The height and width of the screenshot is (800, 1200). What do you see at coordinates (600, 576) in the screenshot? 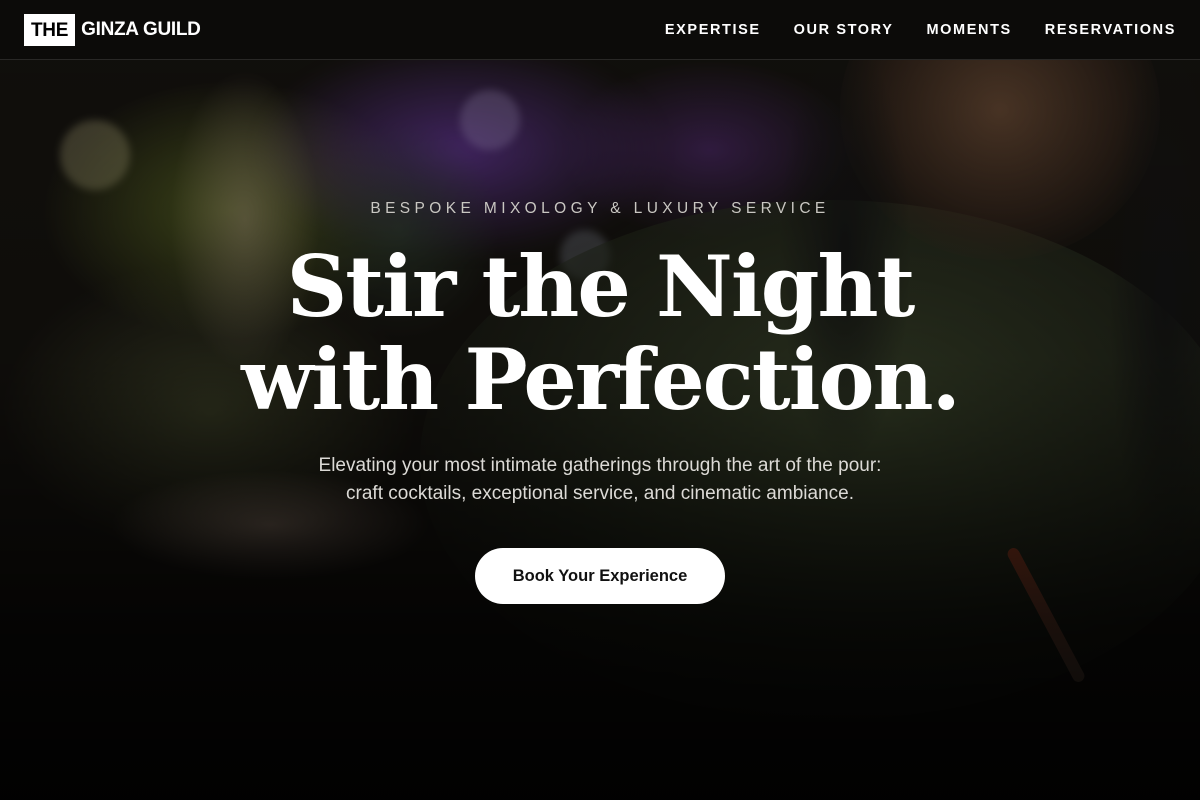
I see `book-experience-button: Book Your Experience` at bounding box center [600, 576].